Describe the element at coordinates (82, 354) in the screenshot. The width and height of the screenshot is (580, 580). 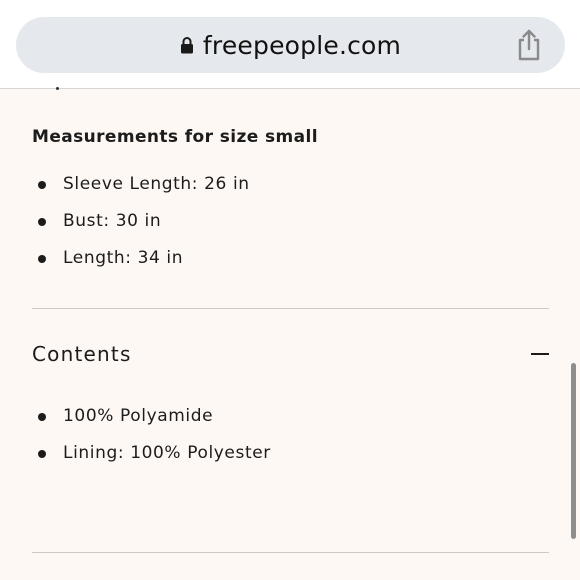
I see `contents-heading: Contents` at that location.